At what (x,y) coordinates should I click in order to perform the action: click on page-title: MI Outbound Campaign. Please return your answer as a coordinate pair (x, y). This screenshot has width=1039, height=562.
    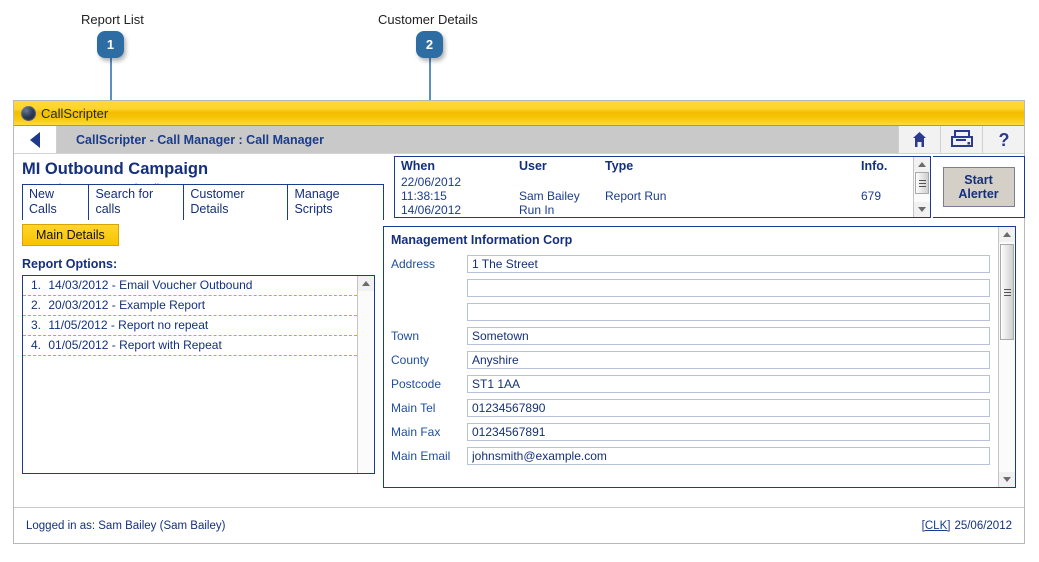
    Looking at the image, I should click on (115, 169).